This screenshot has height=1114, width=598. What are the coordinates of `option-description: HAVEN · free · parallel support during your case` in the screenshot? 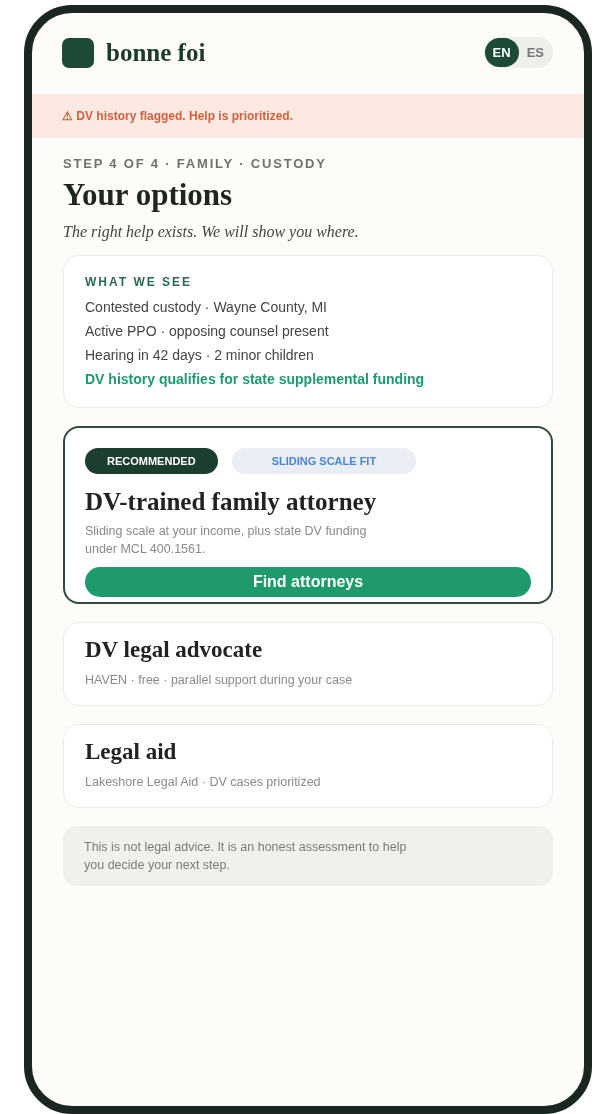 It's located at (219, 680).